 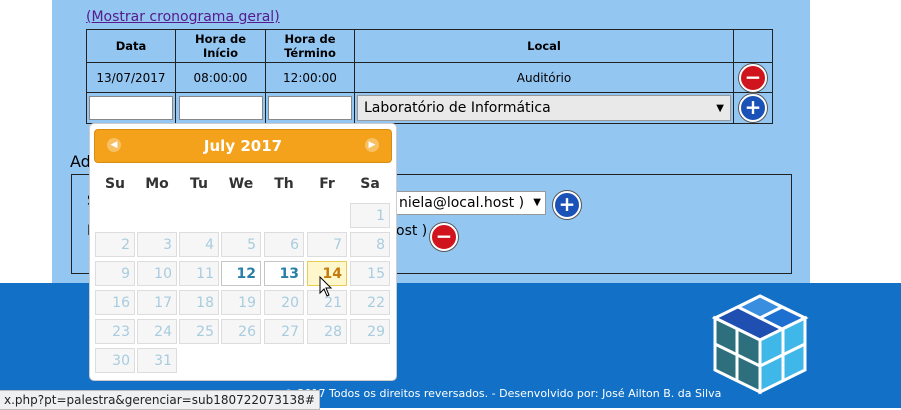 What do you see at coordinates (326, 288) in the screenshot?
I see `mouse-cursor-icon` at bounding box center [326, 288].